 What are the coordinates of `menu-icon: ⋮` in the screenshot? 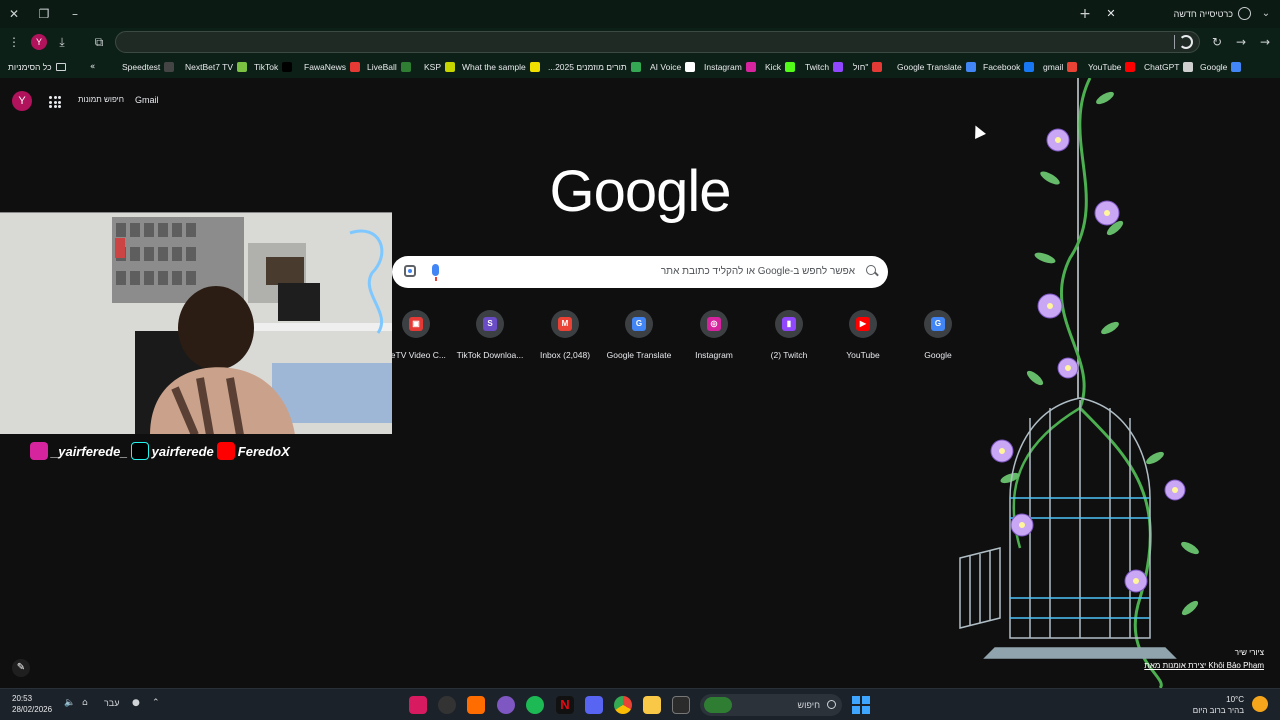 It's located at (14, 42).